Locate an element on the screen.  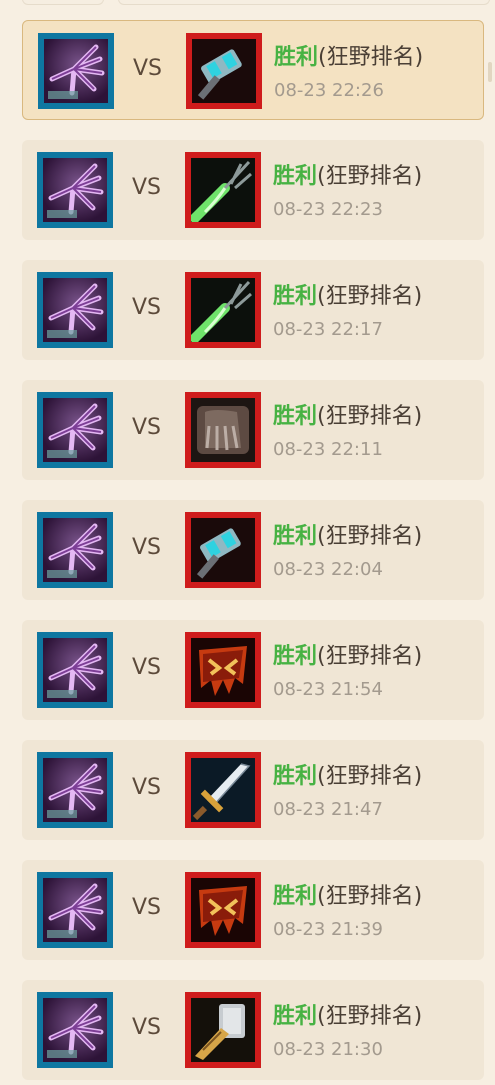
match-time: 08-23 22:26 is located at coordinates (329, 90).